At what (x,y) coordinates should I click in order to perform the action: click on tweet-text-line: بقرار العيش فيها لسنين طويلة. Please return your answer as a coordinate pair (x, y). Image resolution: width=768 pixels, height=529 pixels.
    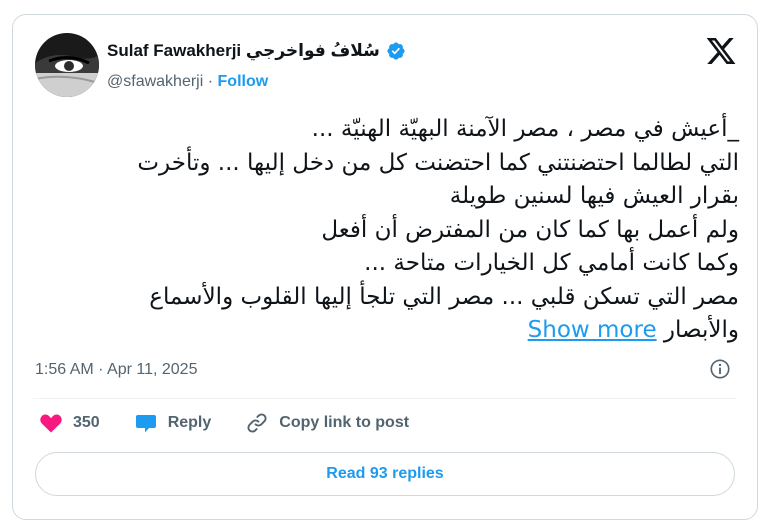
    Looking at the image, I should click on (594, 196).